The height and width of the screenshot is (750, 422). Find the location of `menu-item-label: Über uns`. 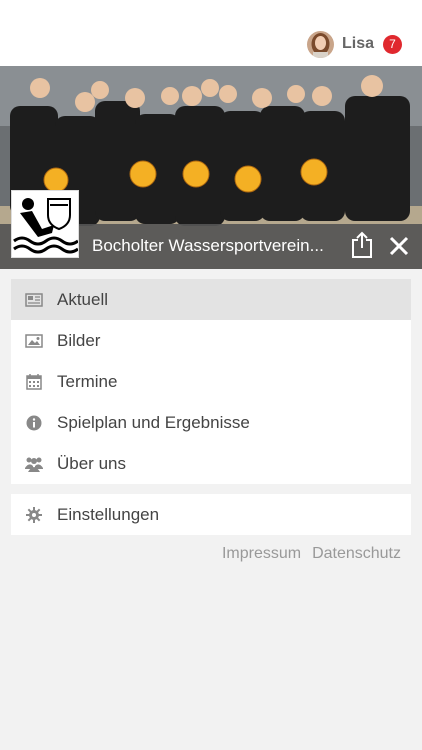

menu-item-label: Über uns is located at coordinates (91, 463).